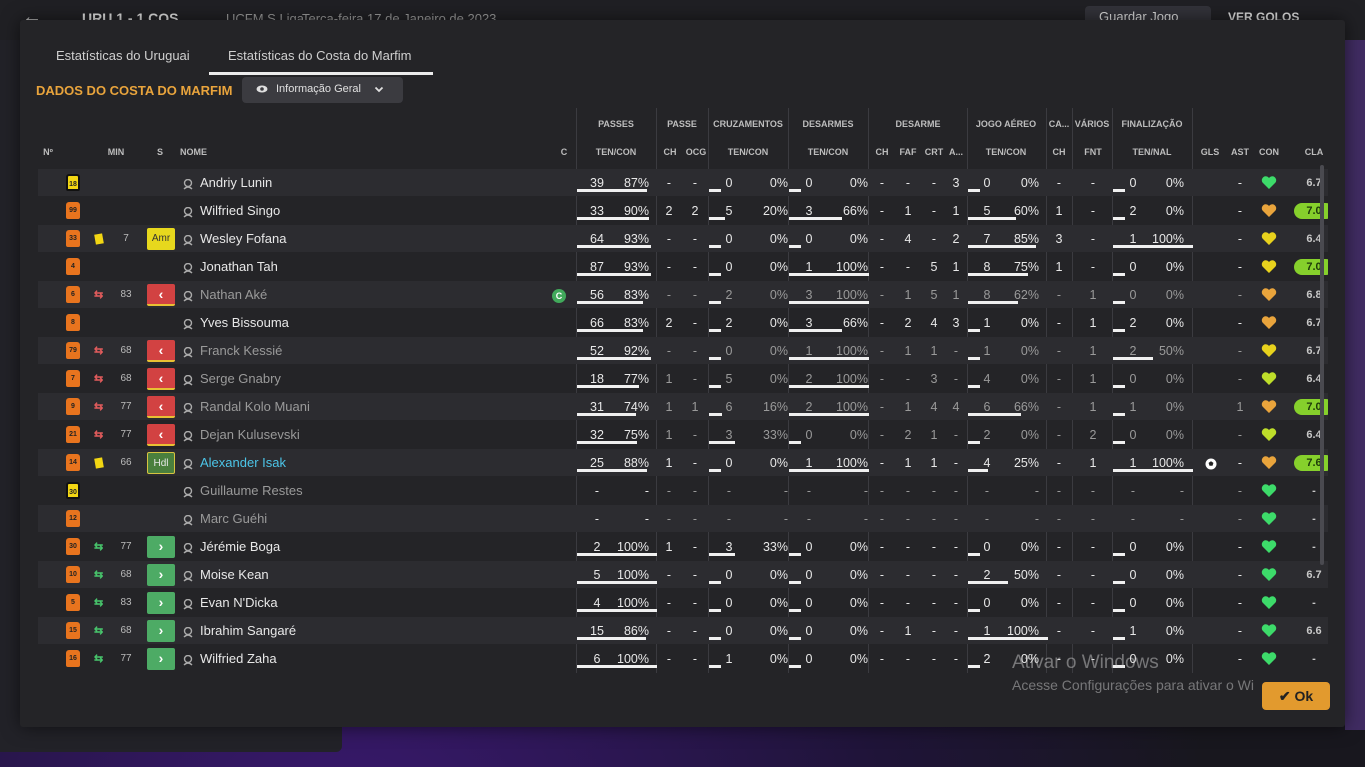 The height and width of the screenshot is (767, 1365). What do you see at coordinates (241, 351) in the screenshot?
I see `player-name: Franck Kessié` at bounding box center [241, 351].